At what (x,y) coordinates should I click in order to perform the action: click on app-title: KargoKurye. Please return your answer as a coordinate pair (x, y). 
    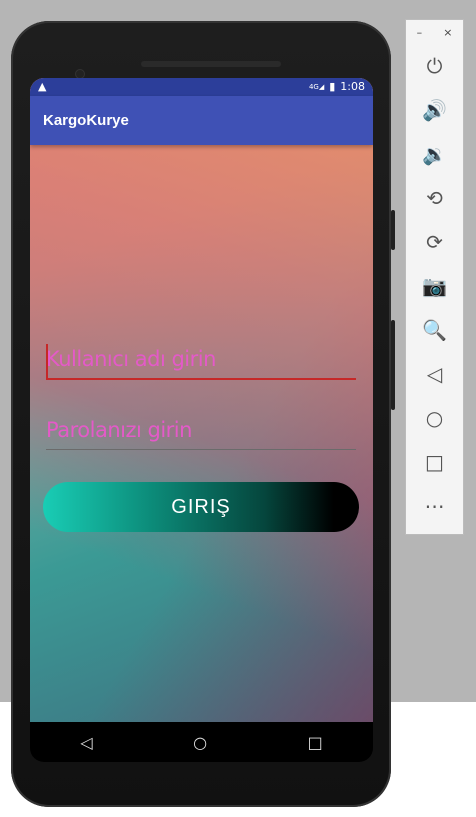
    Looking at the image, I should click on (86, 120).